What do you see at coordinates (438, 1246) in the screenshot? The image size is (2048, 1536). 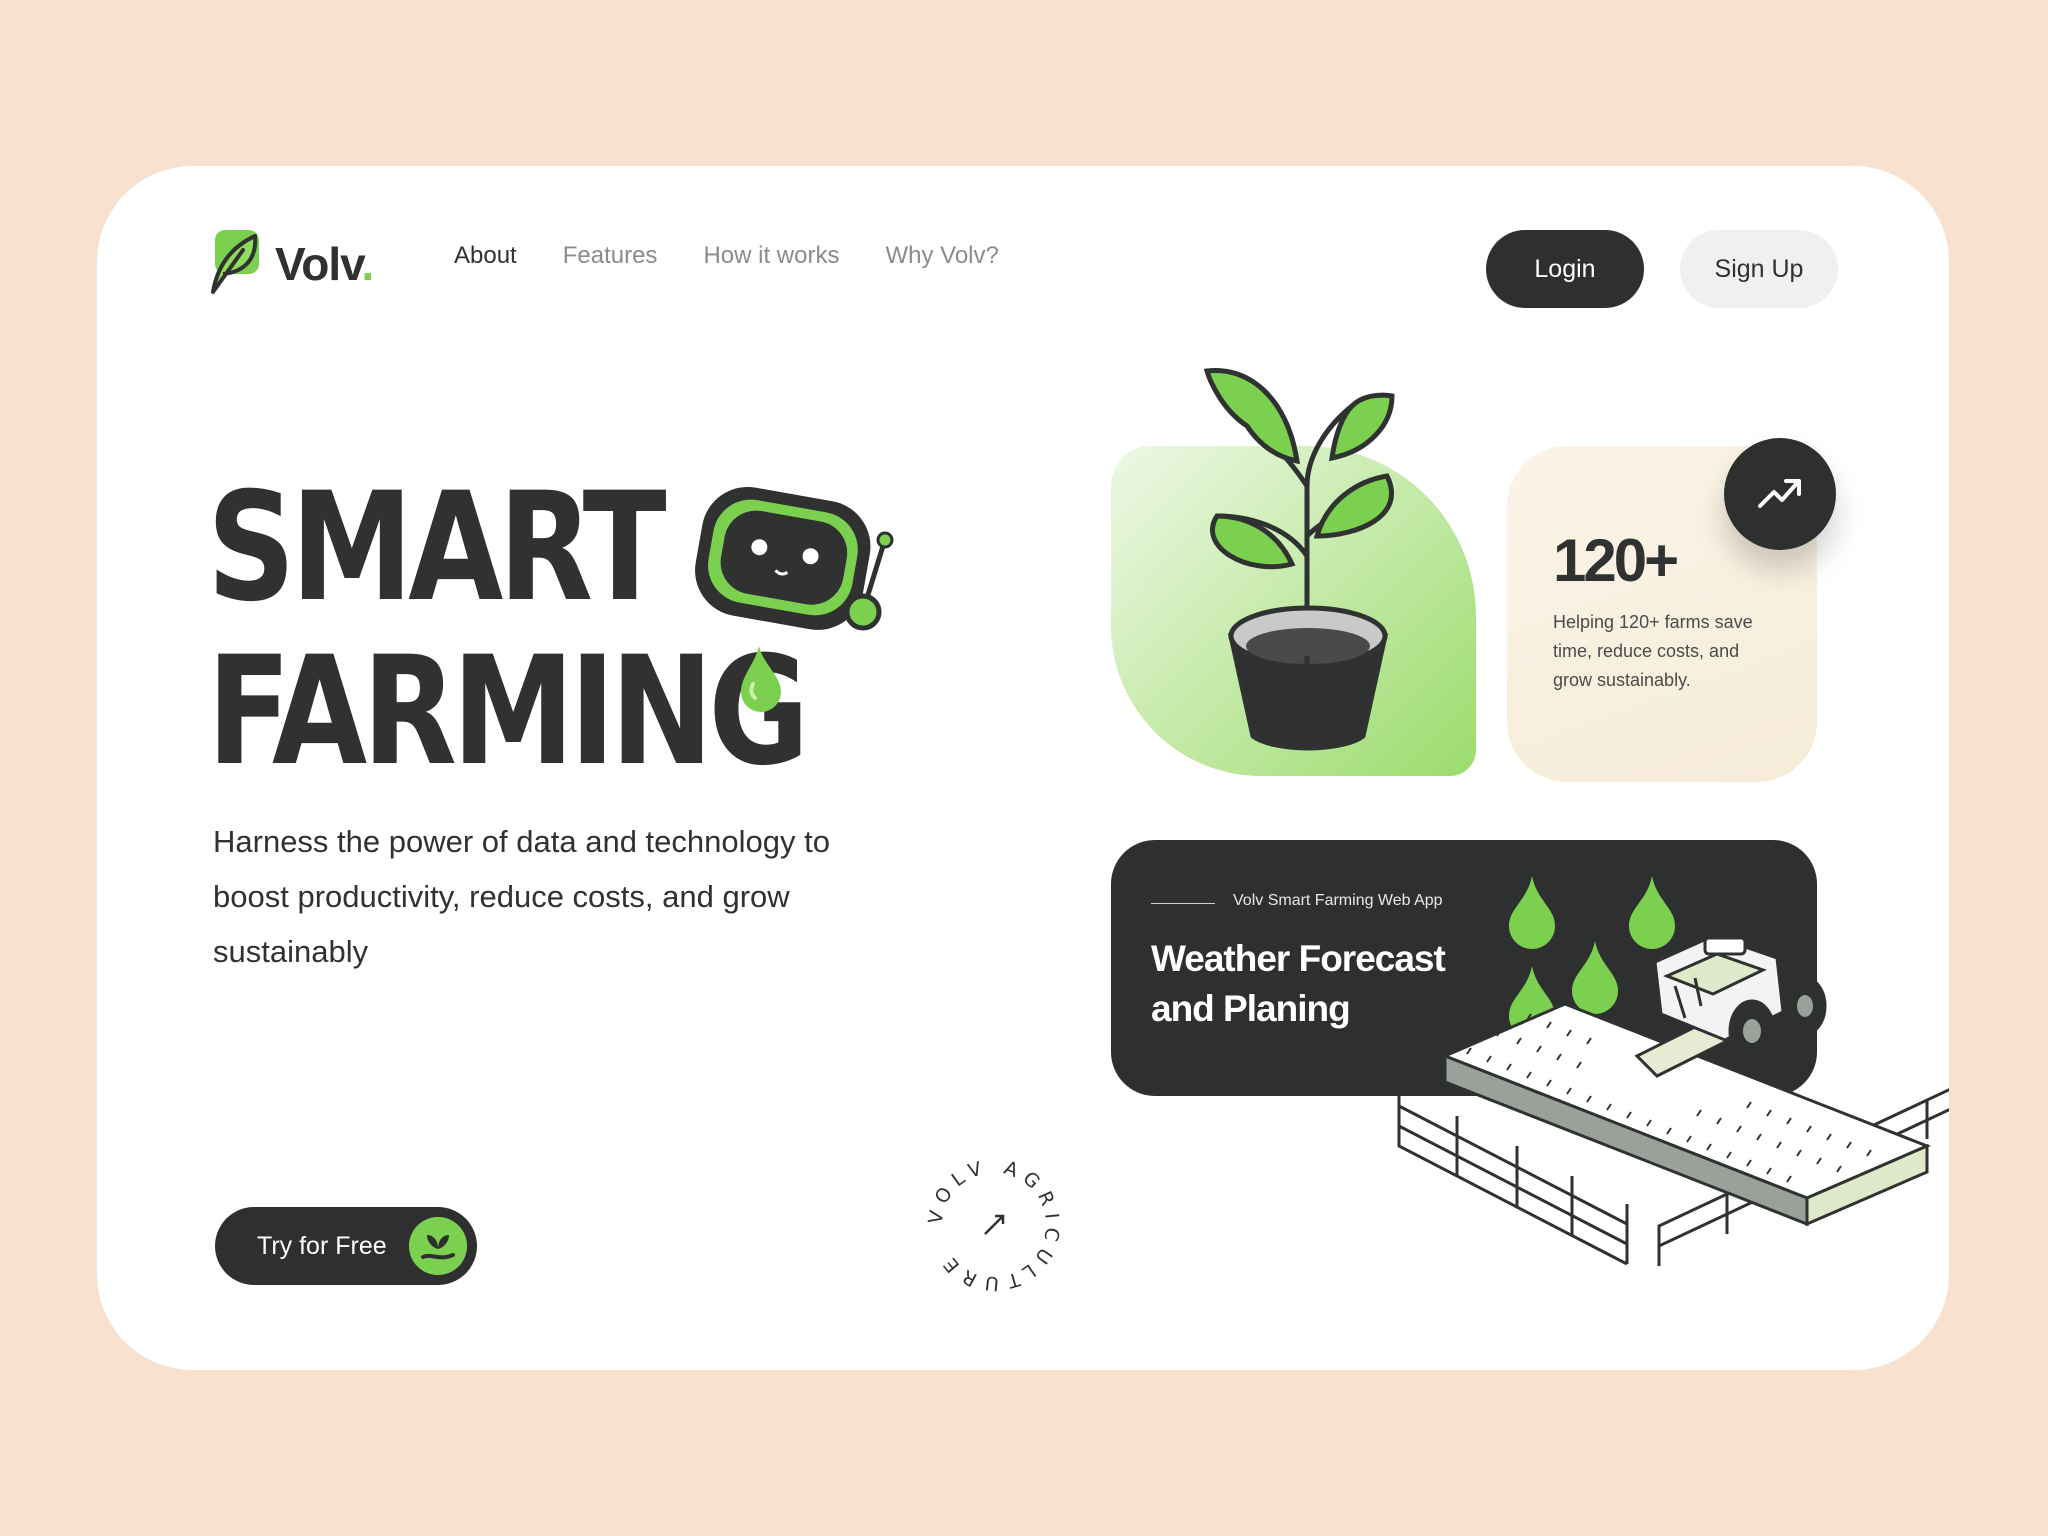 I see `plant-hand-icon` at bounding box center [438, 1246].